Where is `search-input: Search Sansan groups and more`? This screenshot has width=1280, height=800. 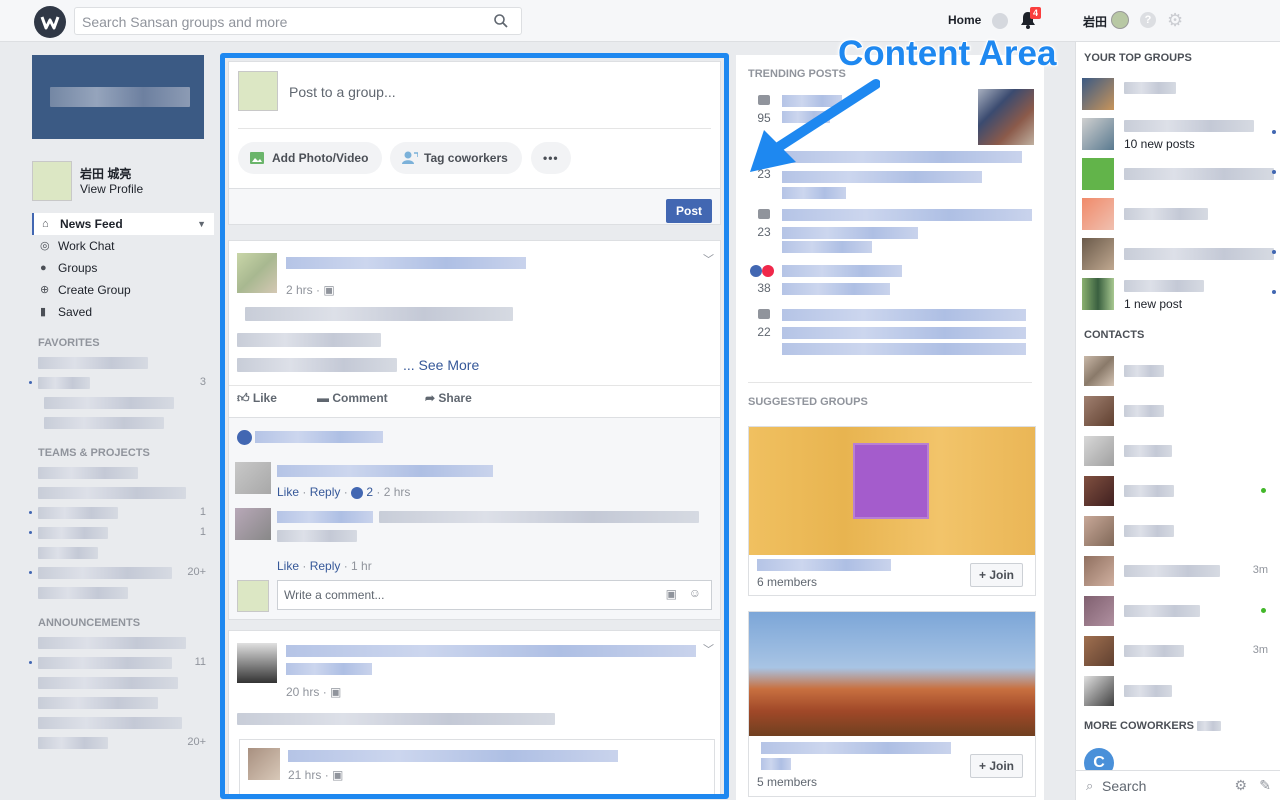 search-input: Search Sansan groups and more is located at coordinates (298, 21).